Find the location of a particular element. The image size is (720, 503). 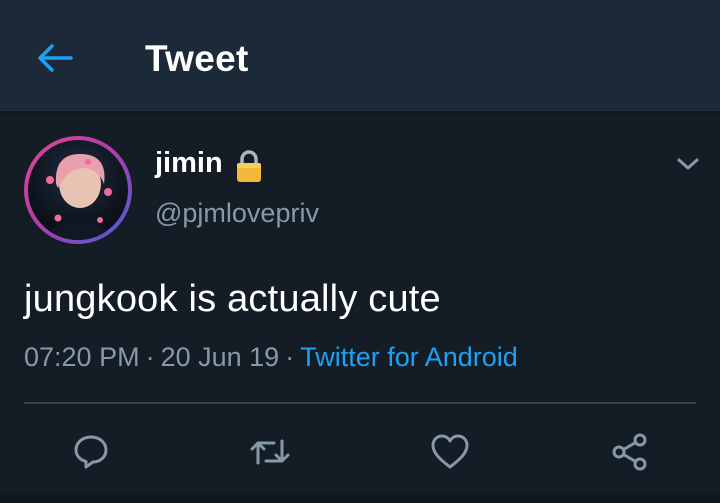

like-button is located at coordinates (450, 452).